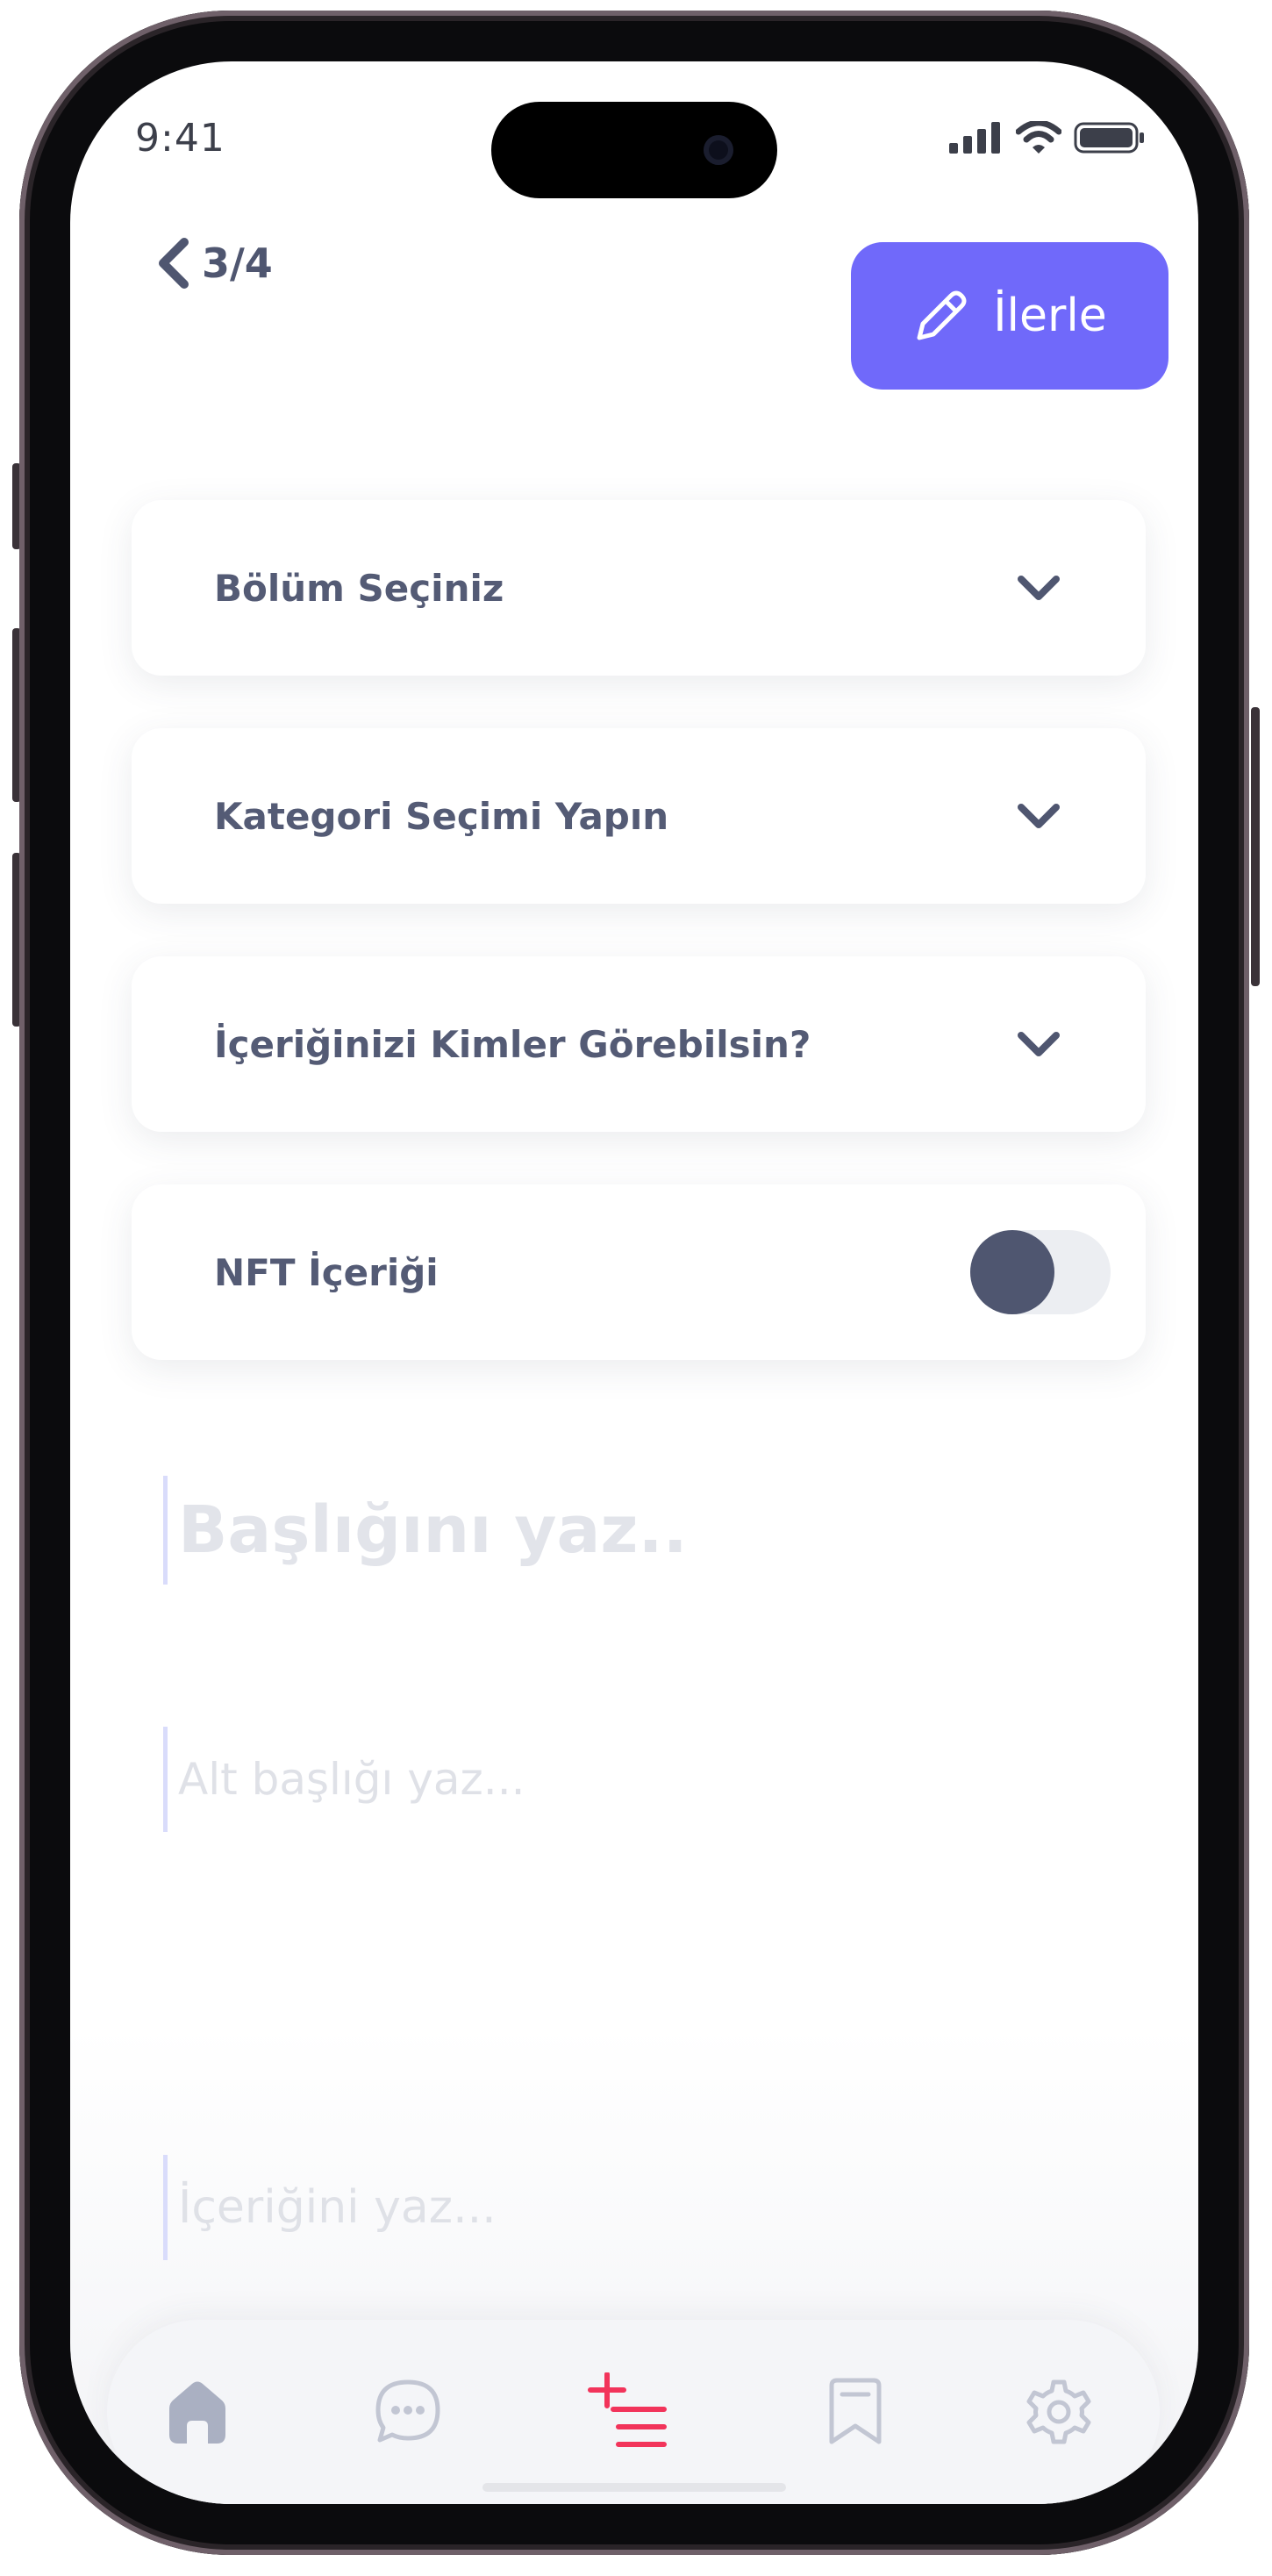  I want to click on bookmark-icon, so click(855, 2411).